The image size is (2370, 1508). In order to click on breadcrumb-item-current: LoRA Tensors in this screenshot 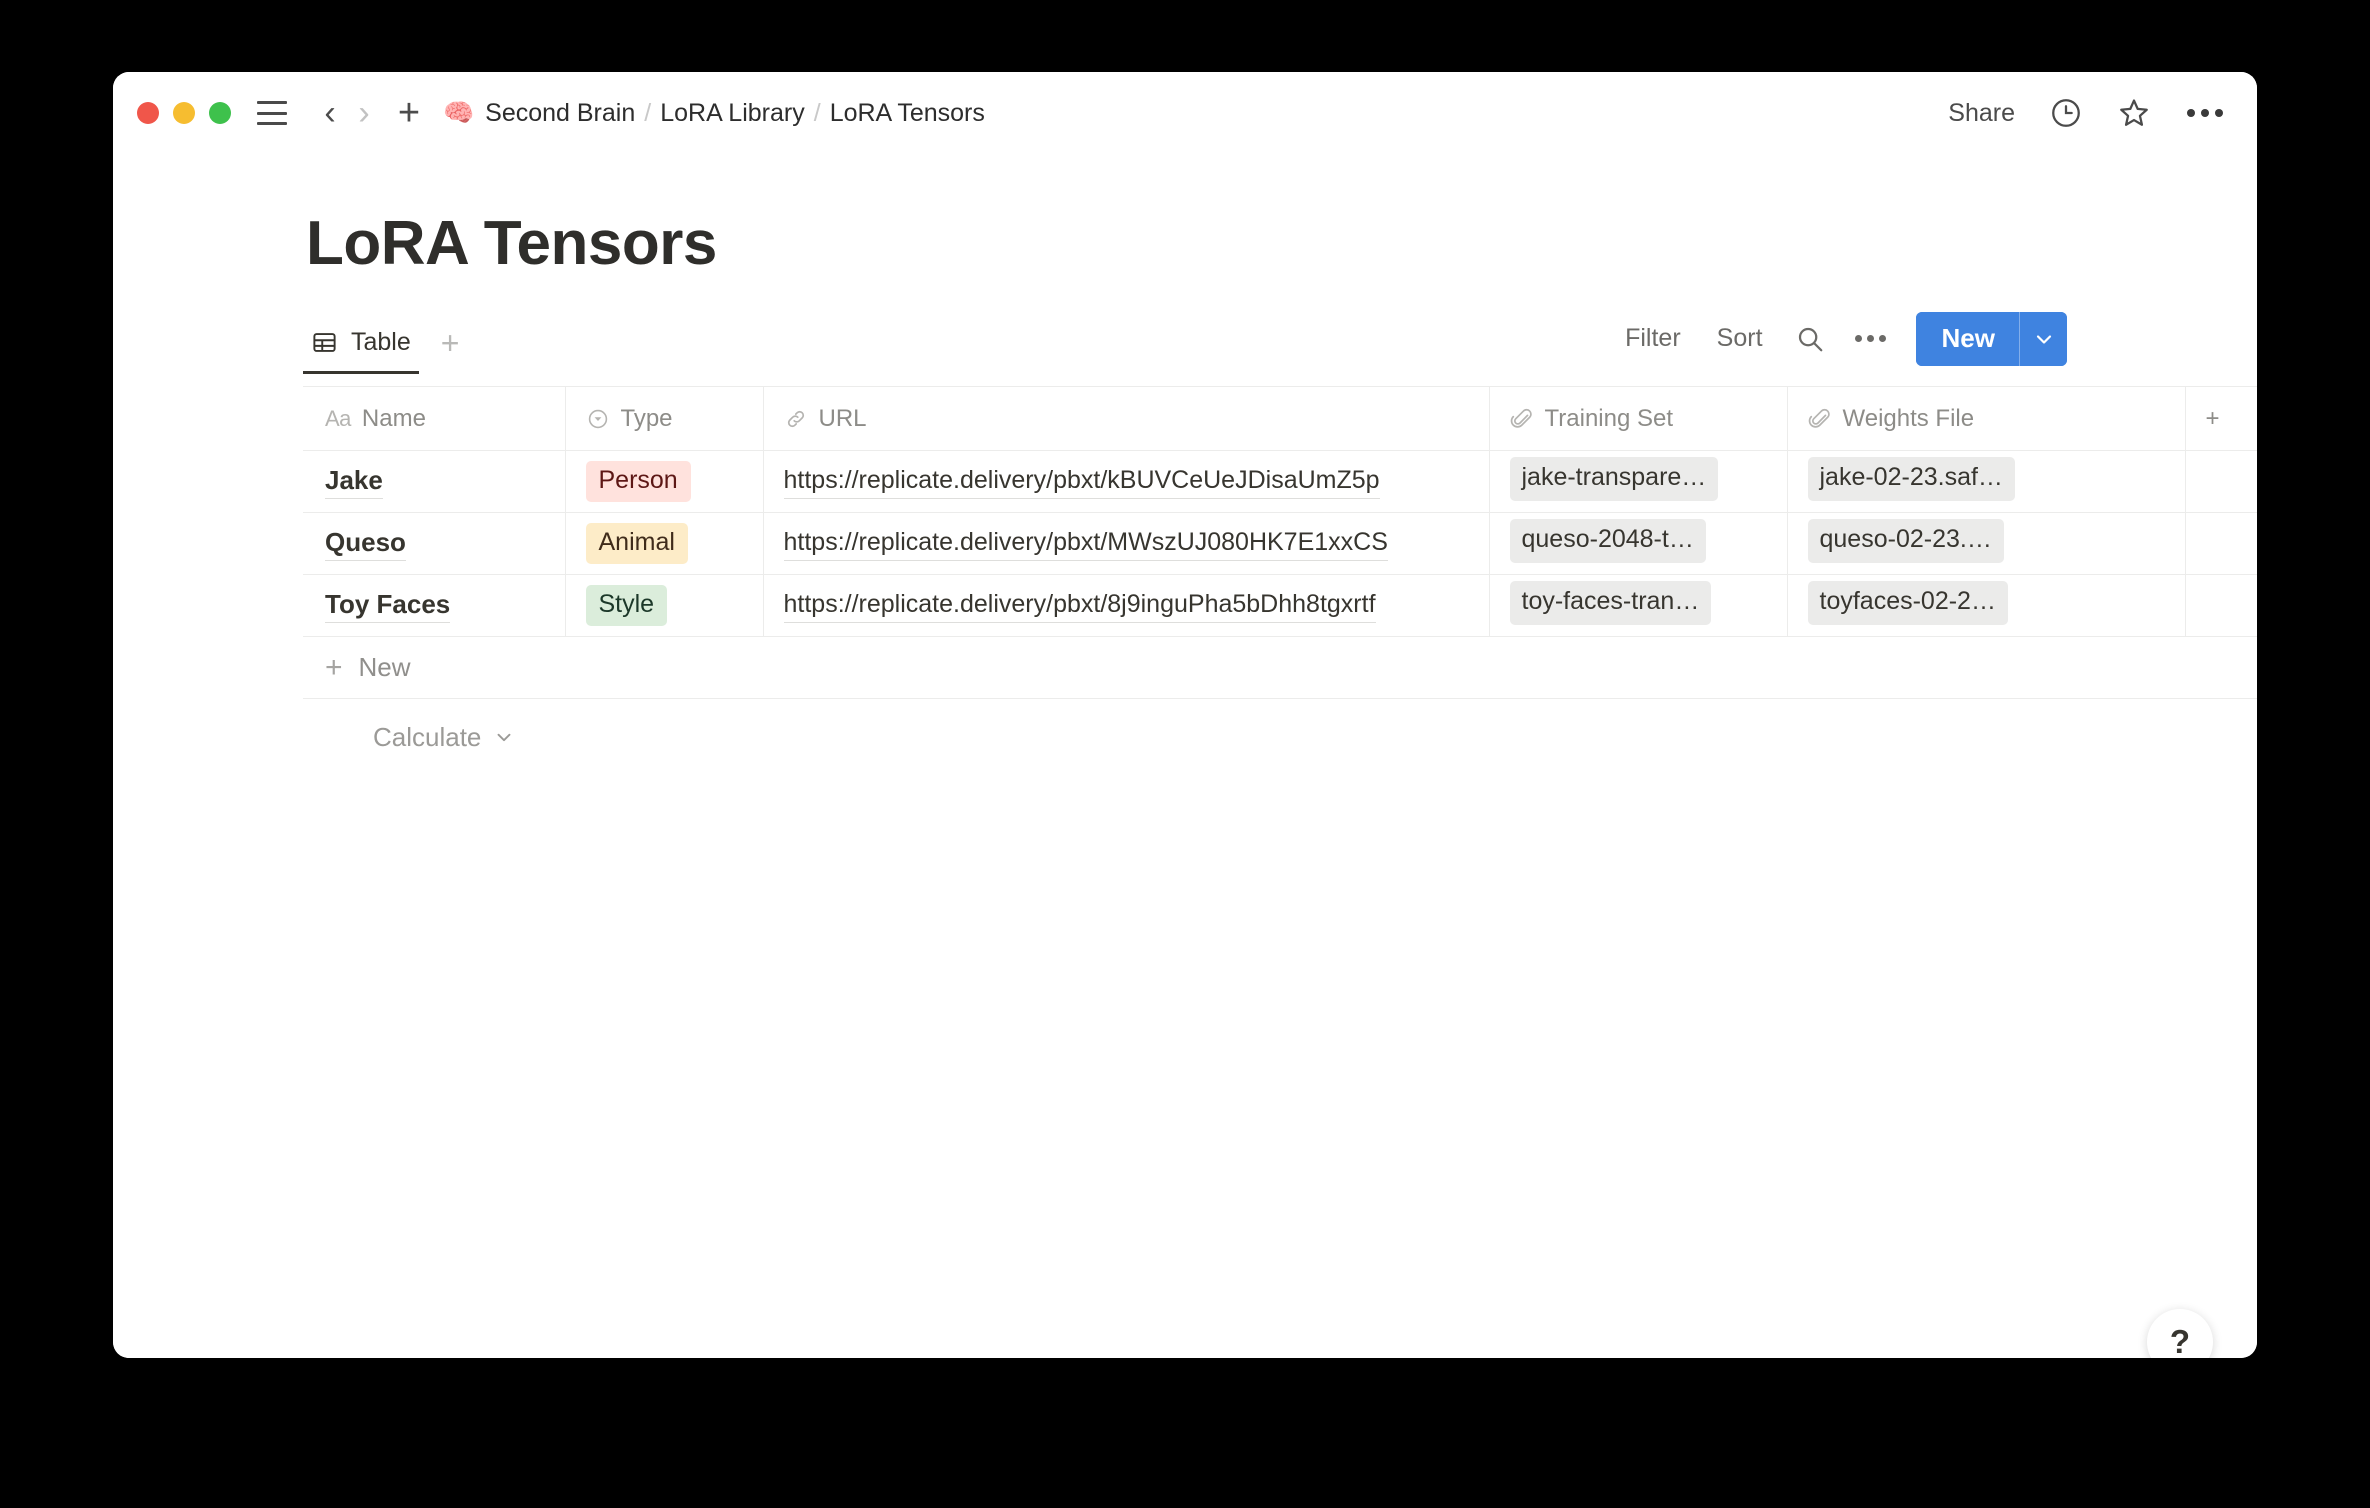, I will do `click(907, 113)`.